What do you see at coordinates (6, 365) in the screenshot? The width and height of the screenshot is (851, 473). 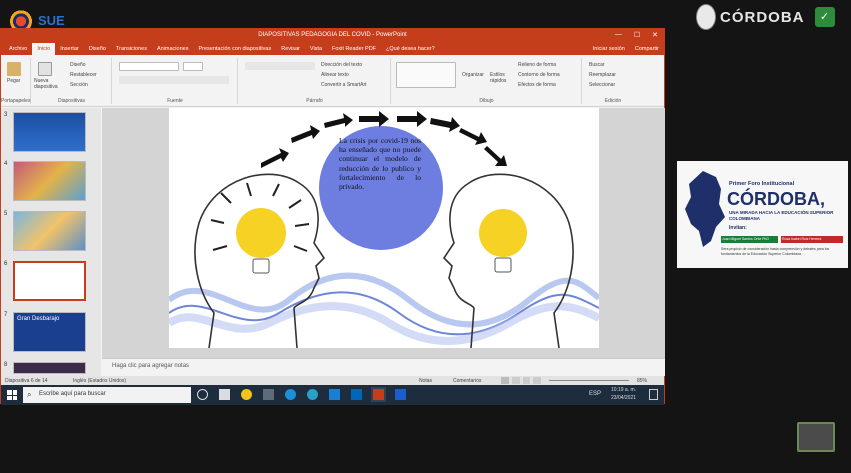 I see `thumb-number: 8` at bounding box center [6, 365].